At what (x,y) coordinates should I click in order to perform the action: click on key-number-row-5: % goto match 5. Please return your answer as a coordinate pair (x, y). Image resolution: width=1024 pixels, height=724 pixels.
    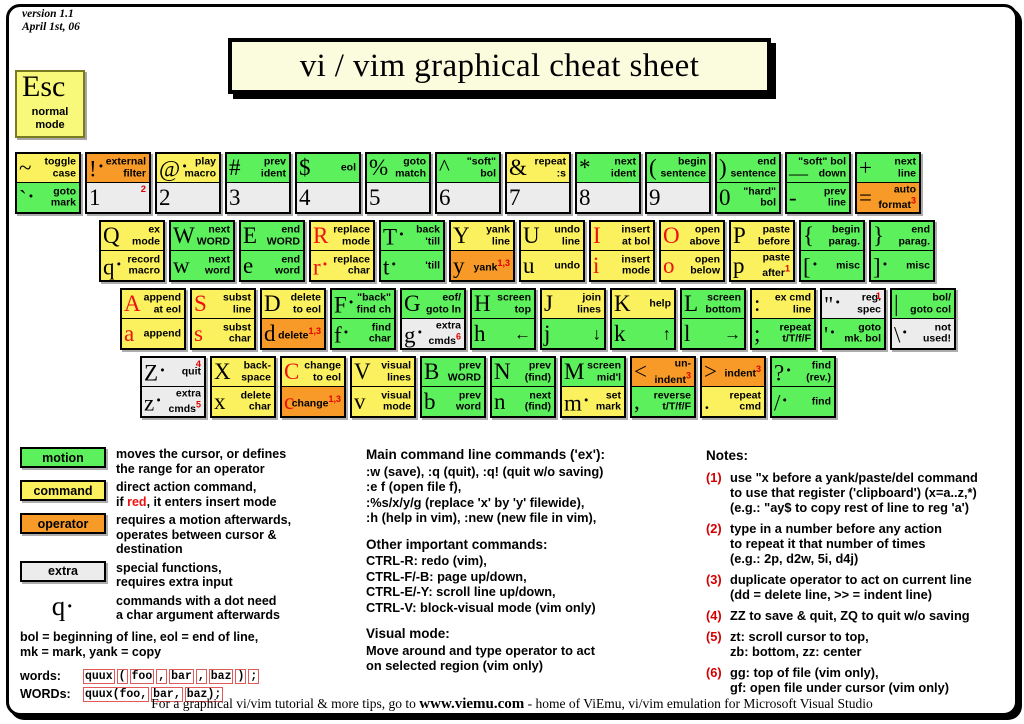
    Looking at the image, I should click on (398, 183).